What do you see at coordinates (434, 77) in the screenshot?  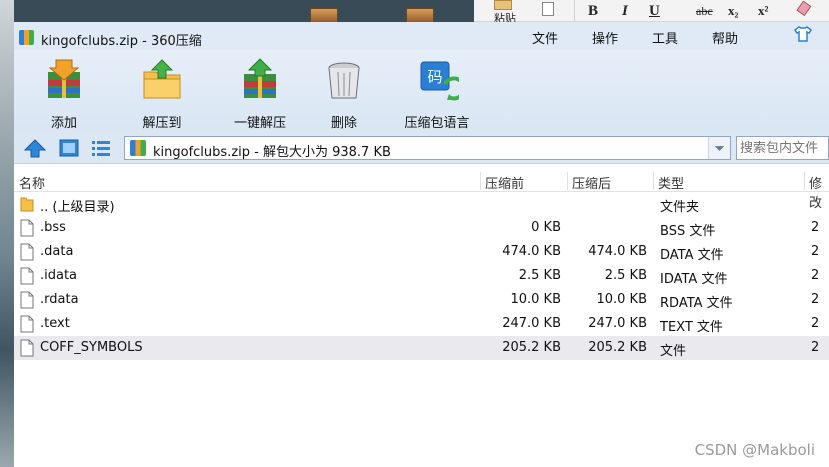 I see `svg-text: 码` at bounding box center [434, 77].